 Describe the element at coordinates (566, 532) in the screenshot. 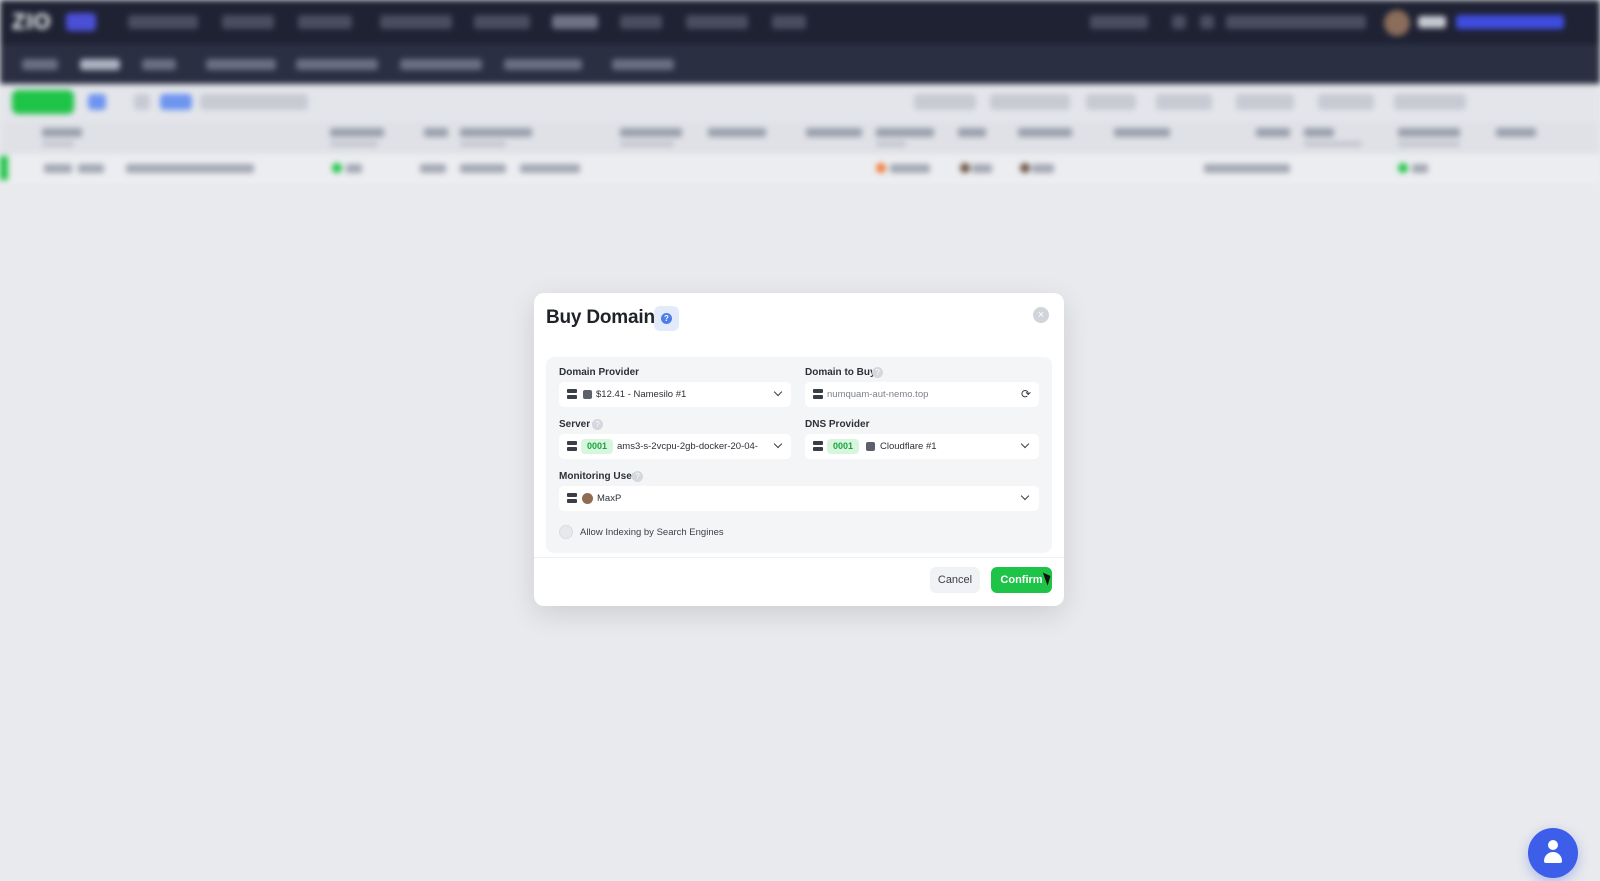

I see `allow-indexing-checkbox` at that location.